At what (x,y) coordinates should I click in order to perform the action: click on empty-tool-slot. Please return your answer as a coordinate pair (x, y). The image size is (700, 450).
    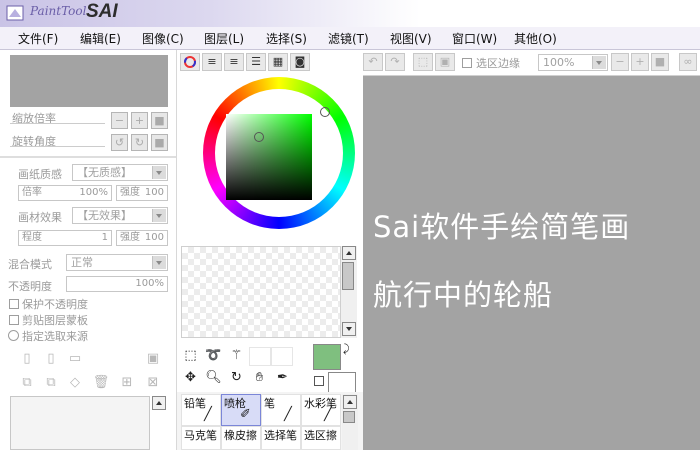
    Looking at the image, I should click on (260, 356).